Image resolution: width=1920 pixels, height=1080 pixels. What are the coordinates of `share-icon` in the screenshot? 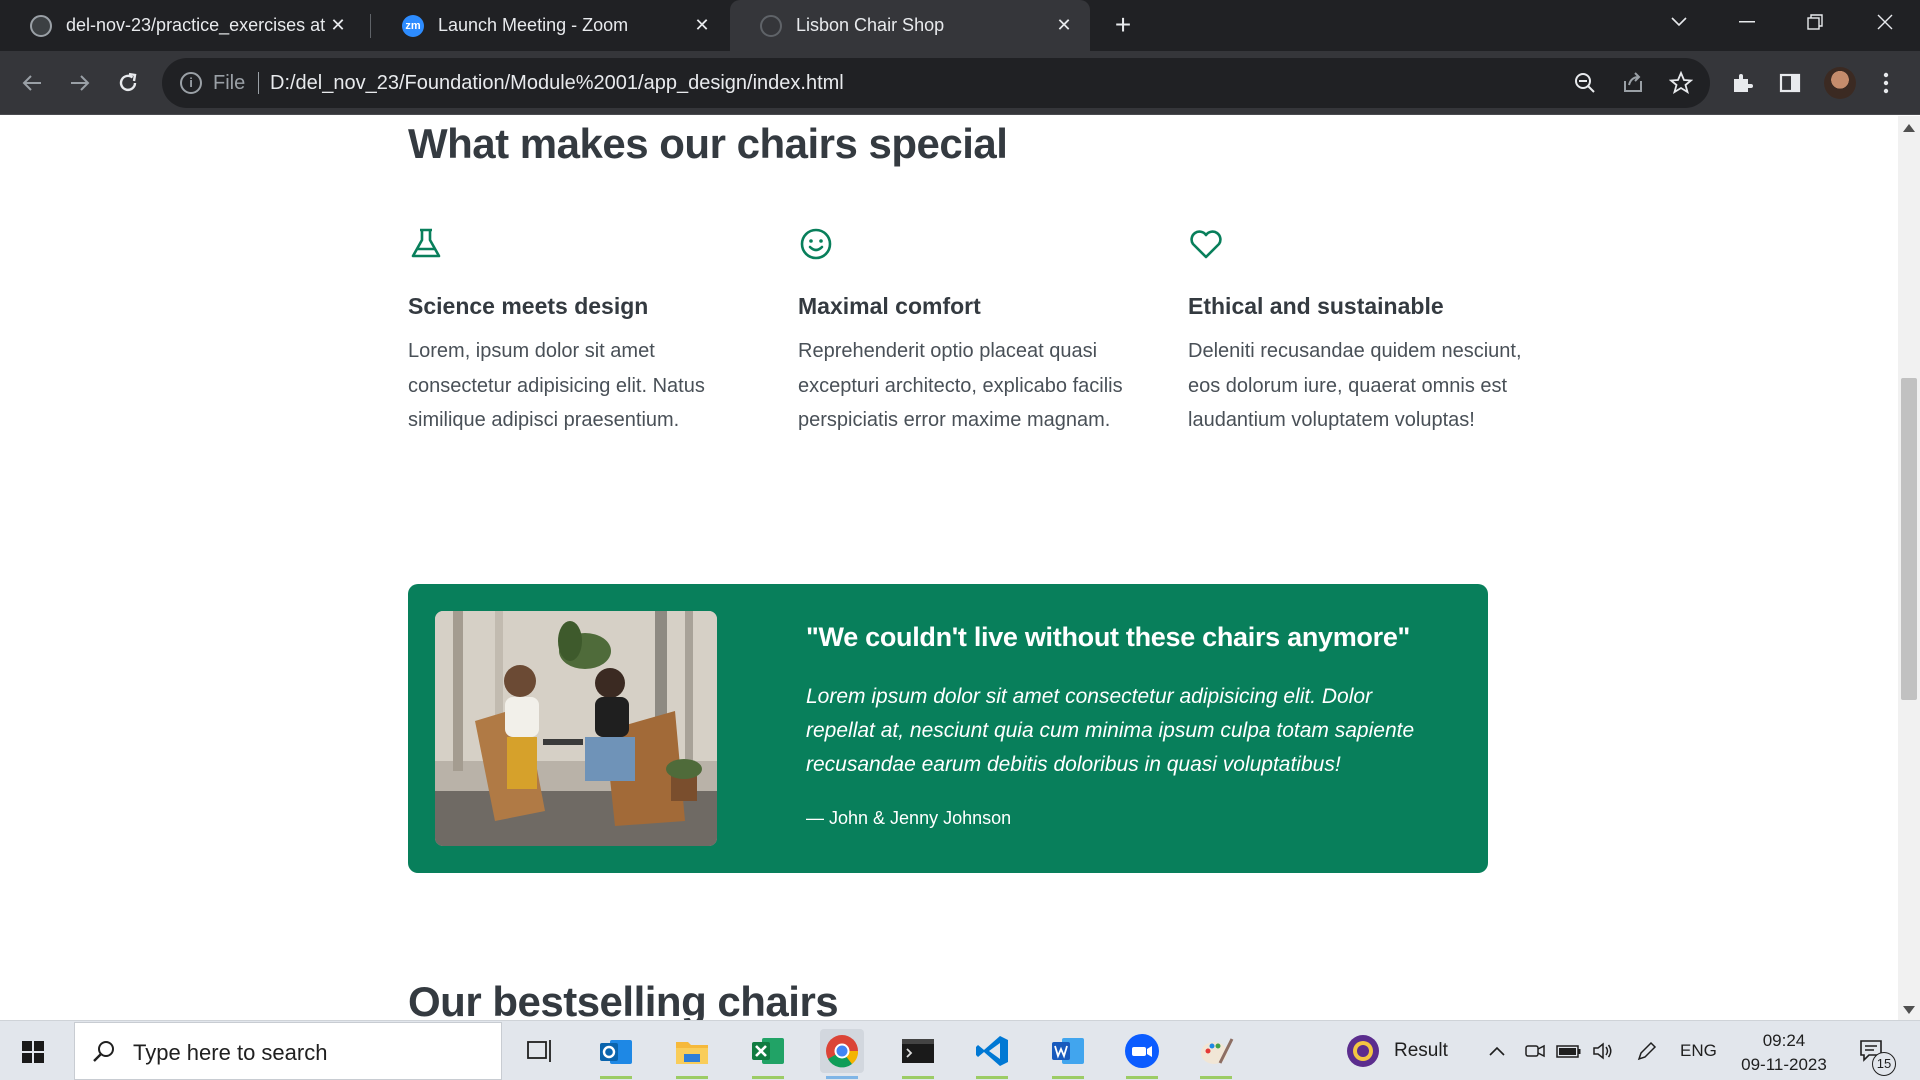 It's located at (1633, 83).